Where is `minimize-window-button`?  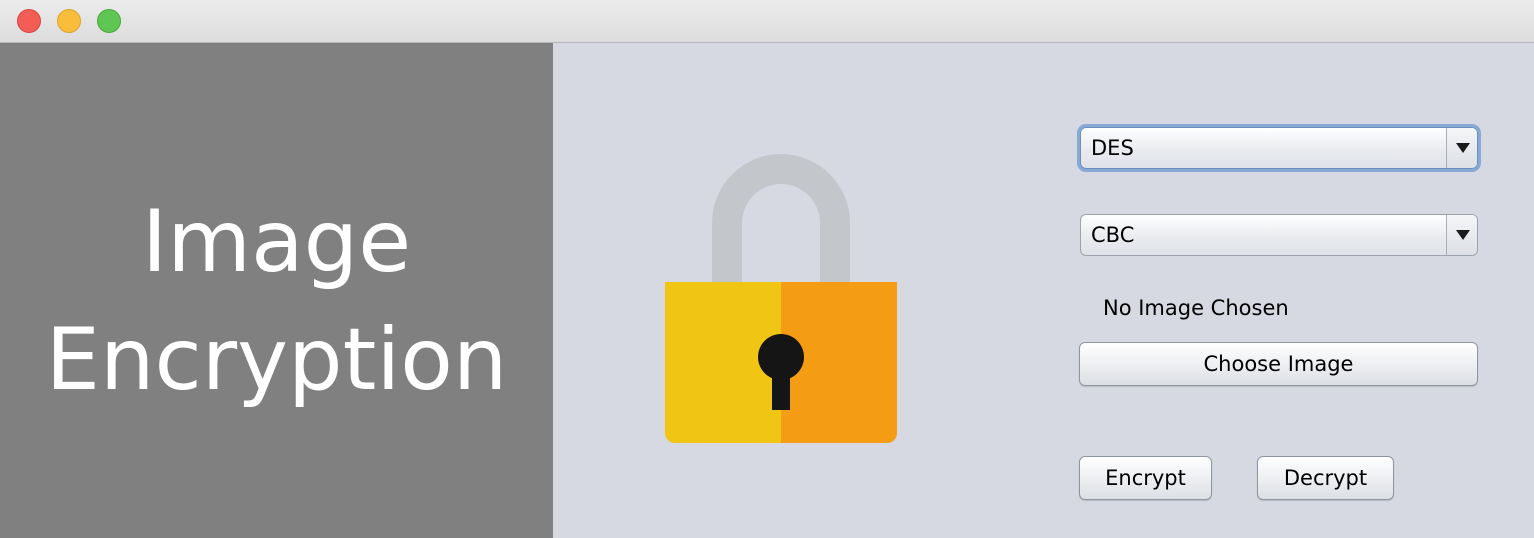
minimize-window-button is located at coordinates (69, 21).